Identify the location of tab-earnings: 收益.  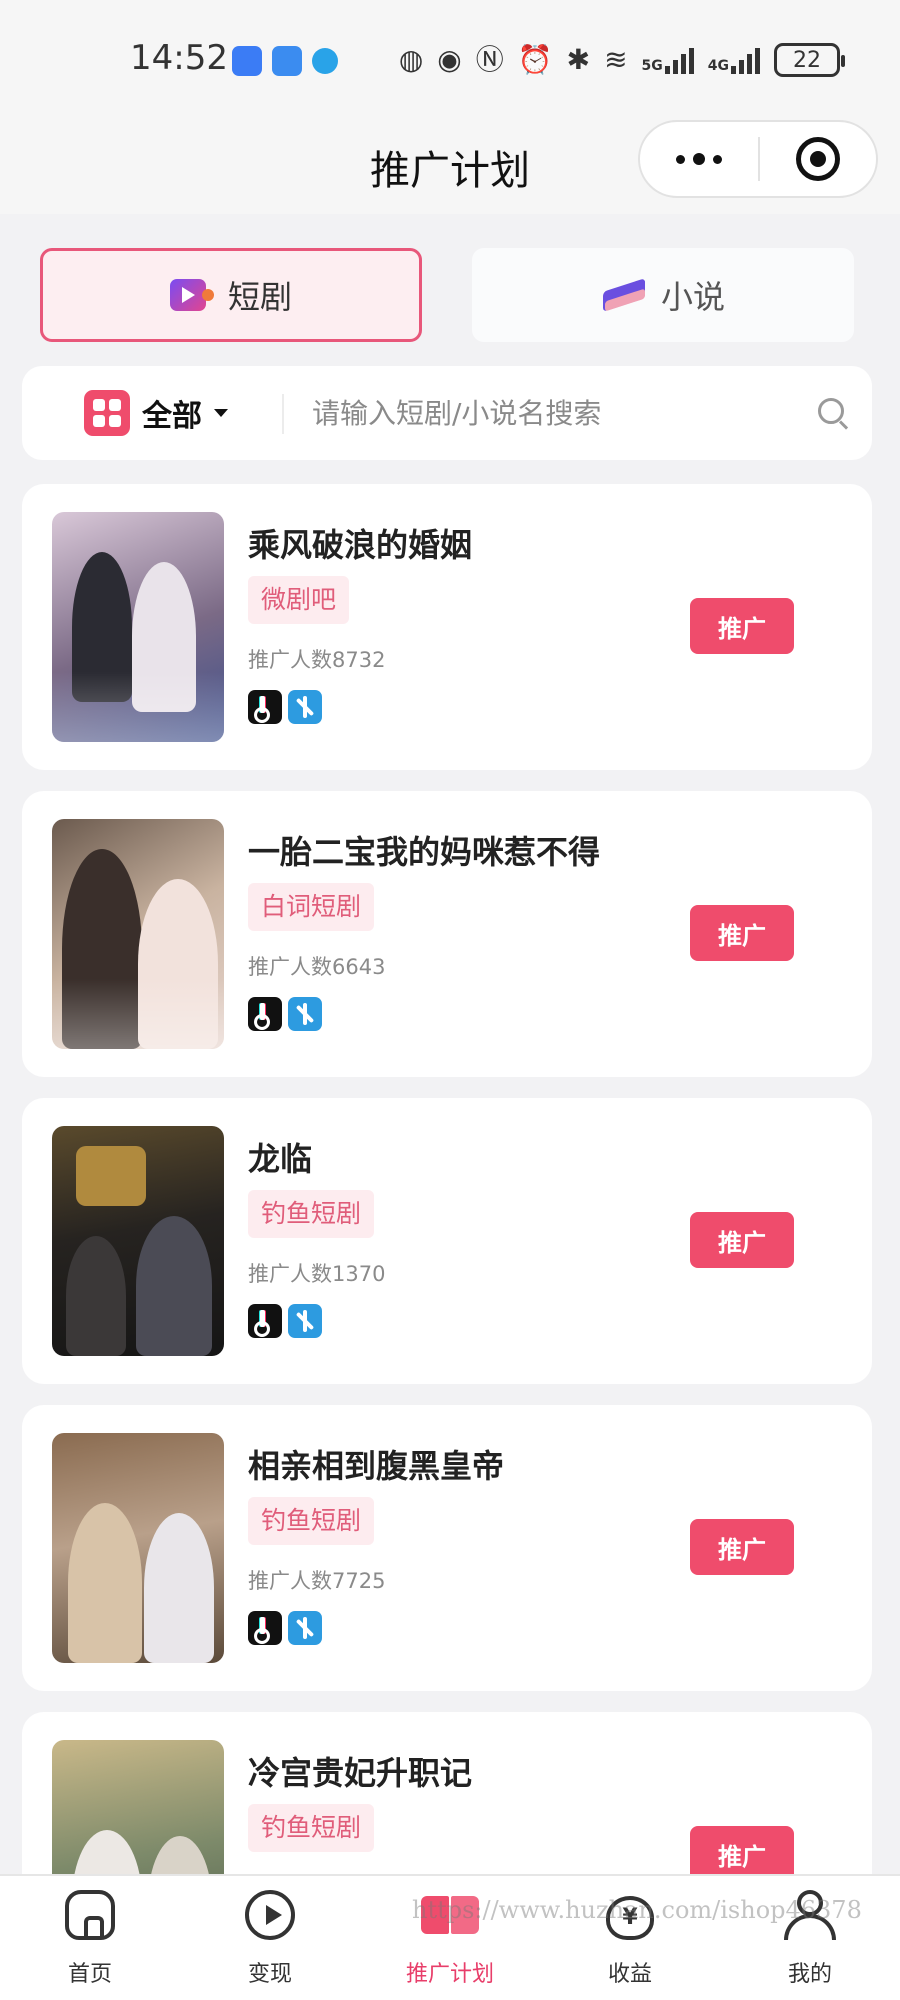
(630, 1938).